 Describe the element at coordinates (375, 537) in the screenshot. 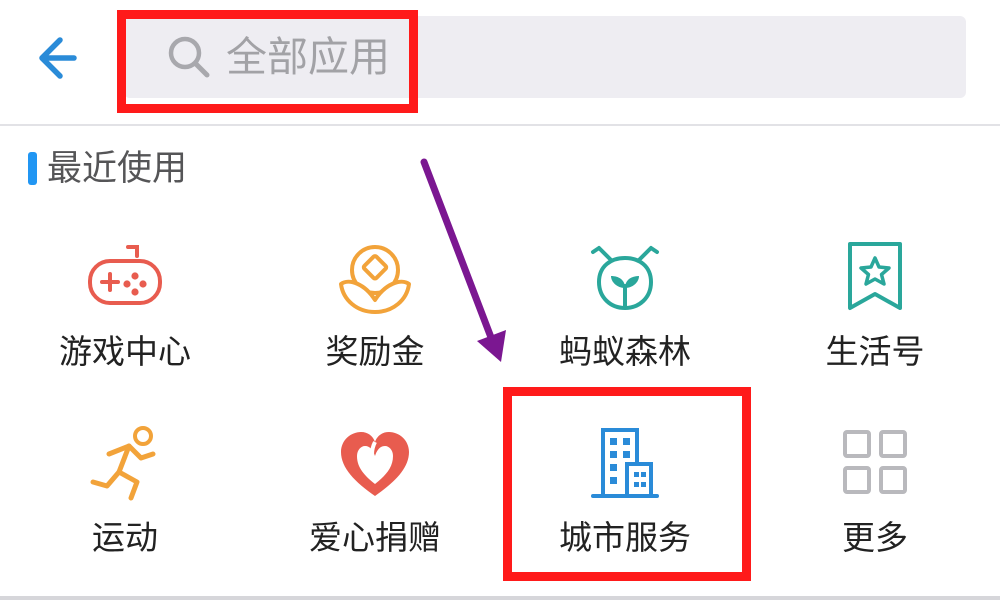

I see `app-label: 爱心捐赠` at that location.